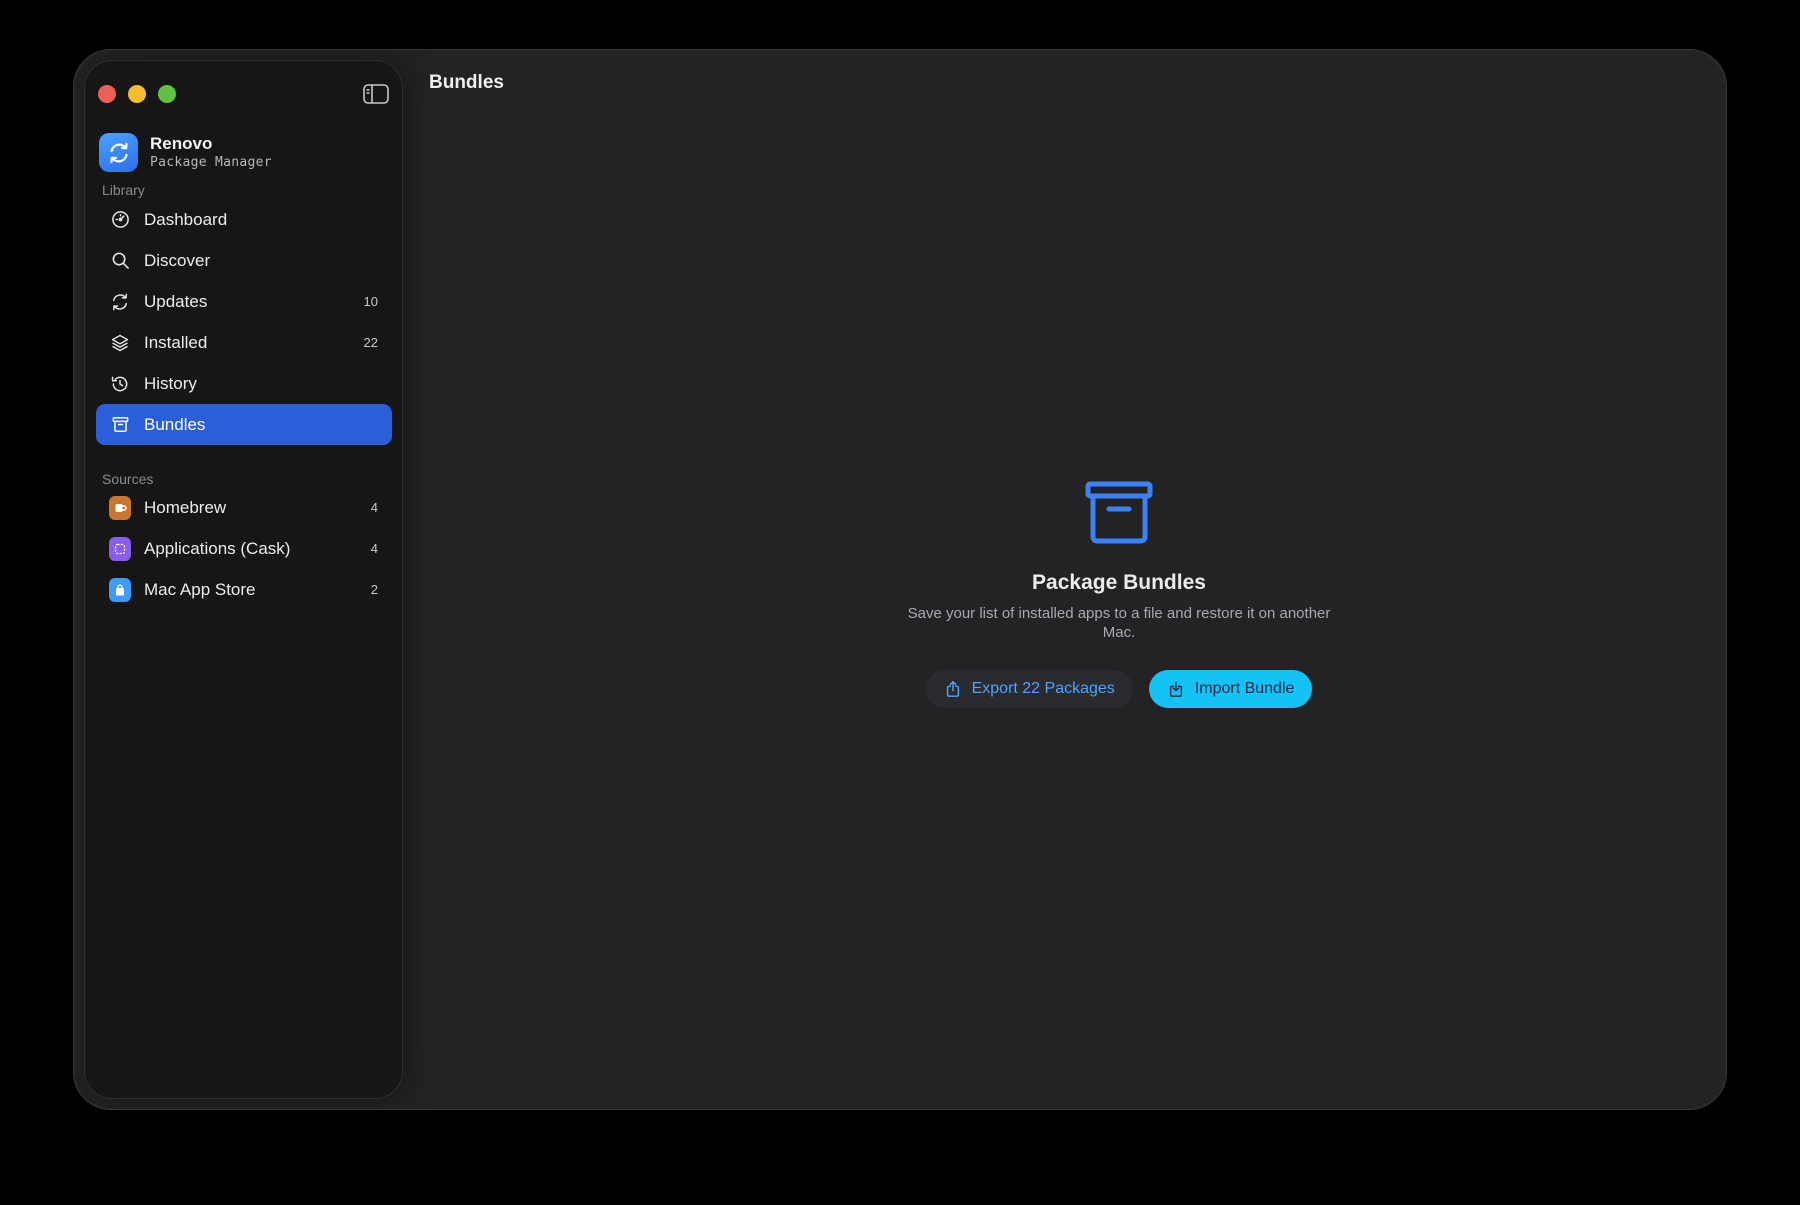 The image size is (1800, 1205). What do you see at coordinates (120, 302) in the screenshot?
I see `refresh-icon` at bounding box center [120, 302].